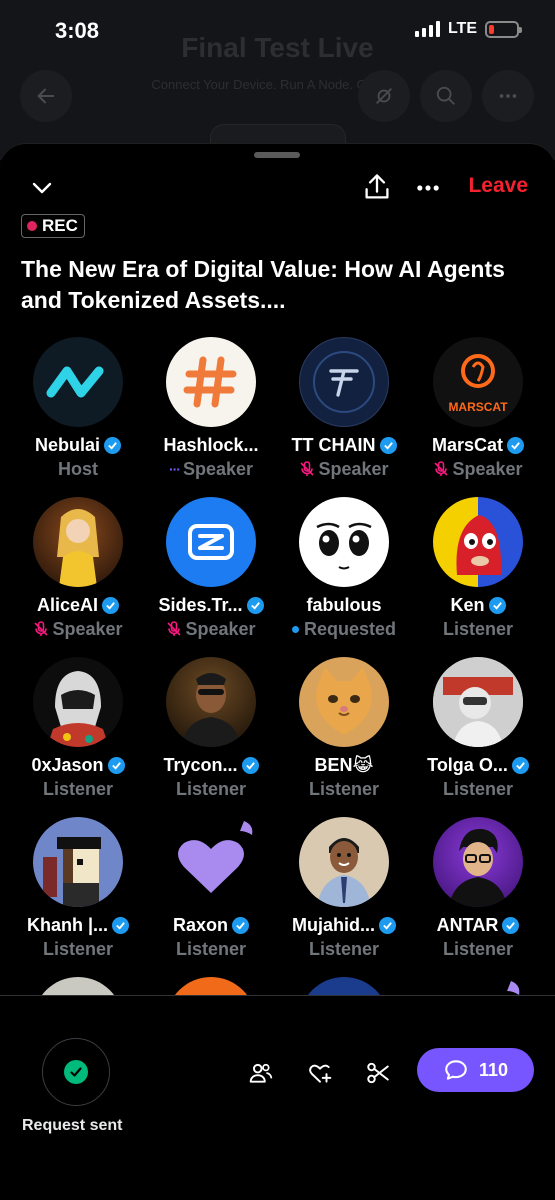 The image size is (555, 1200). I want to click on react-button, so click(320, 1073).